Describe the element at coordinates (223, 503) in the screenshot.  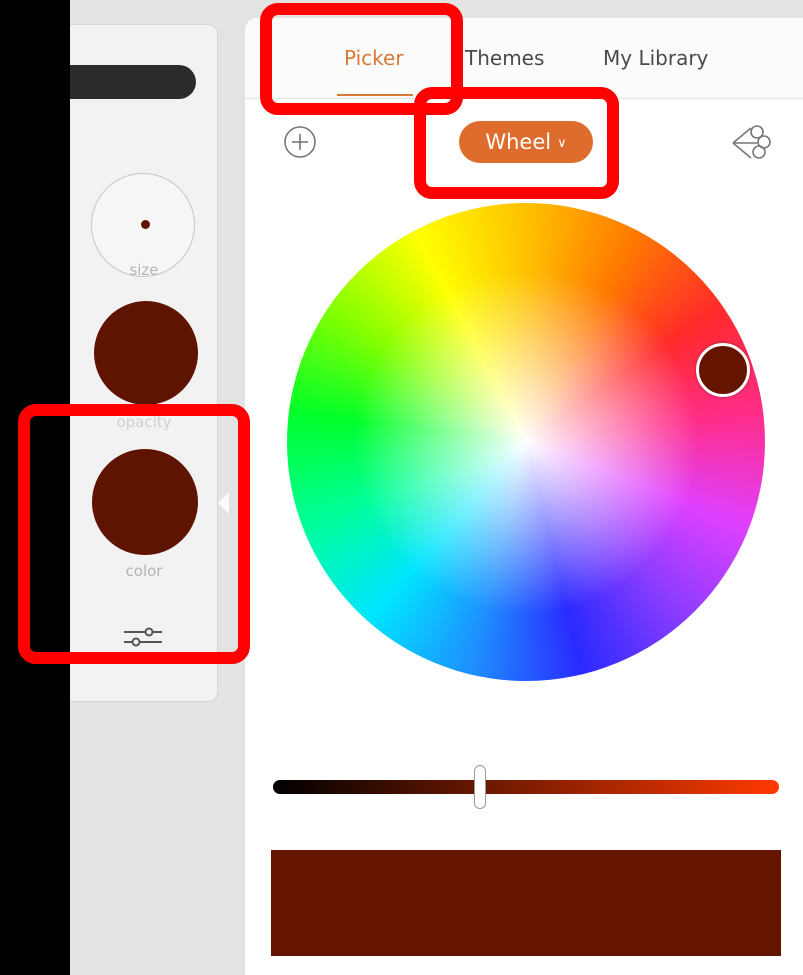
I see `panel-pointer` at that location.